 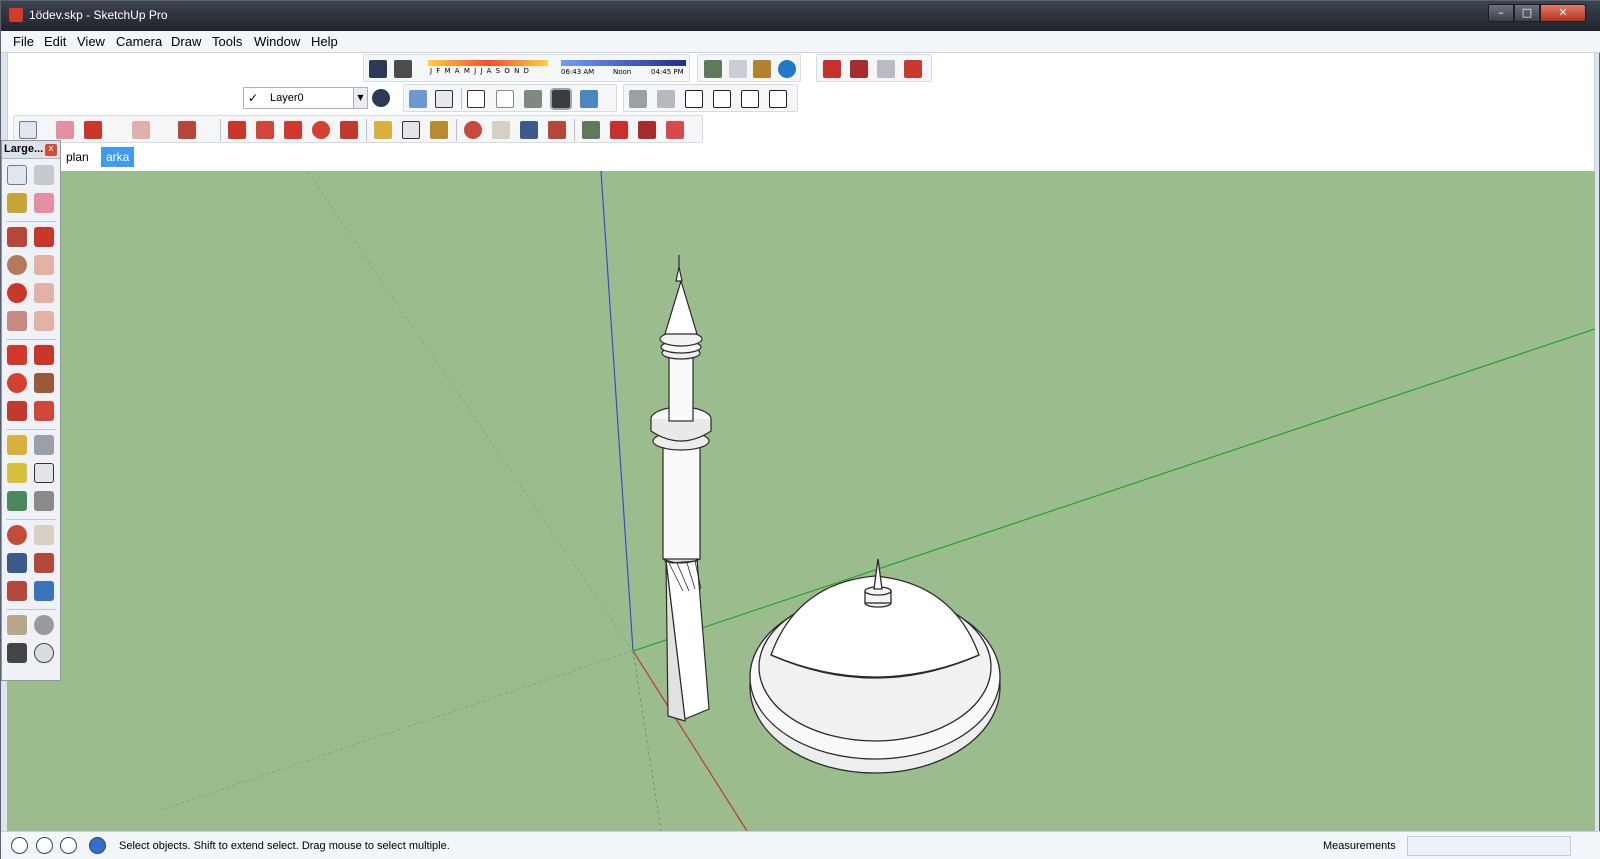 What do you see at coordinates (293, 130) in the screenshot?
I see `move-icon` at bounding box center [293, 130].